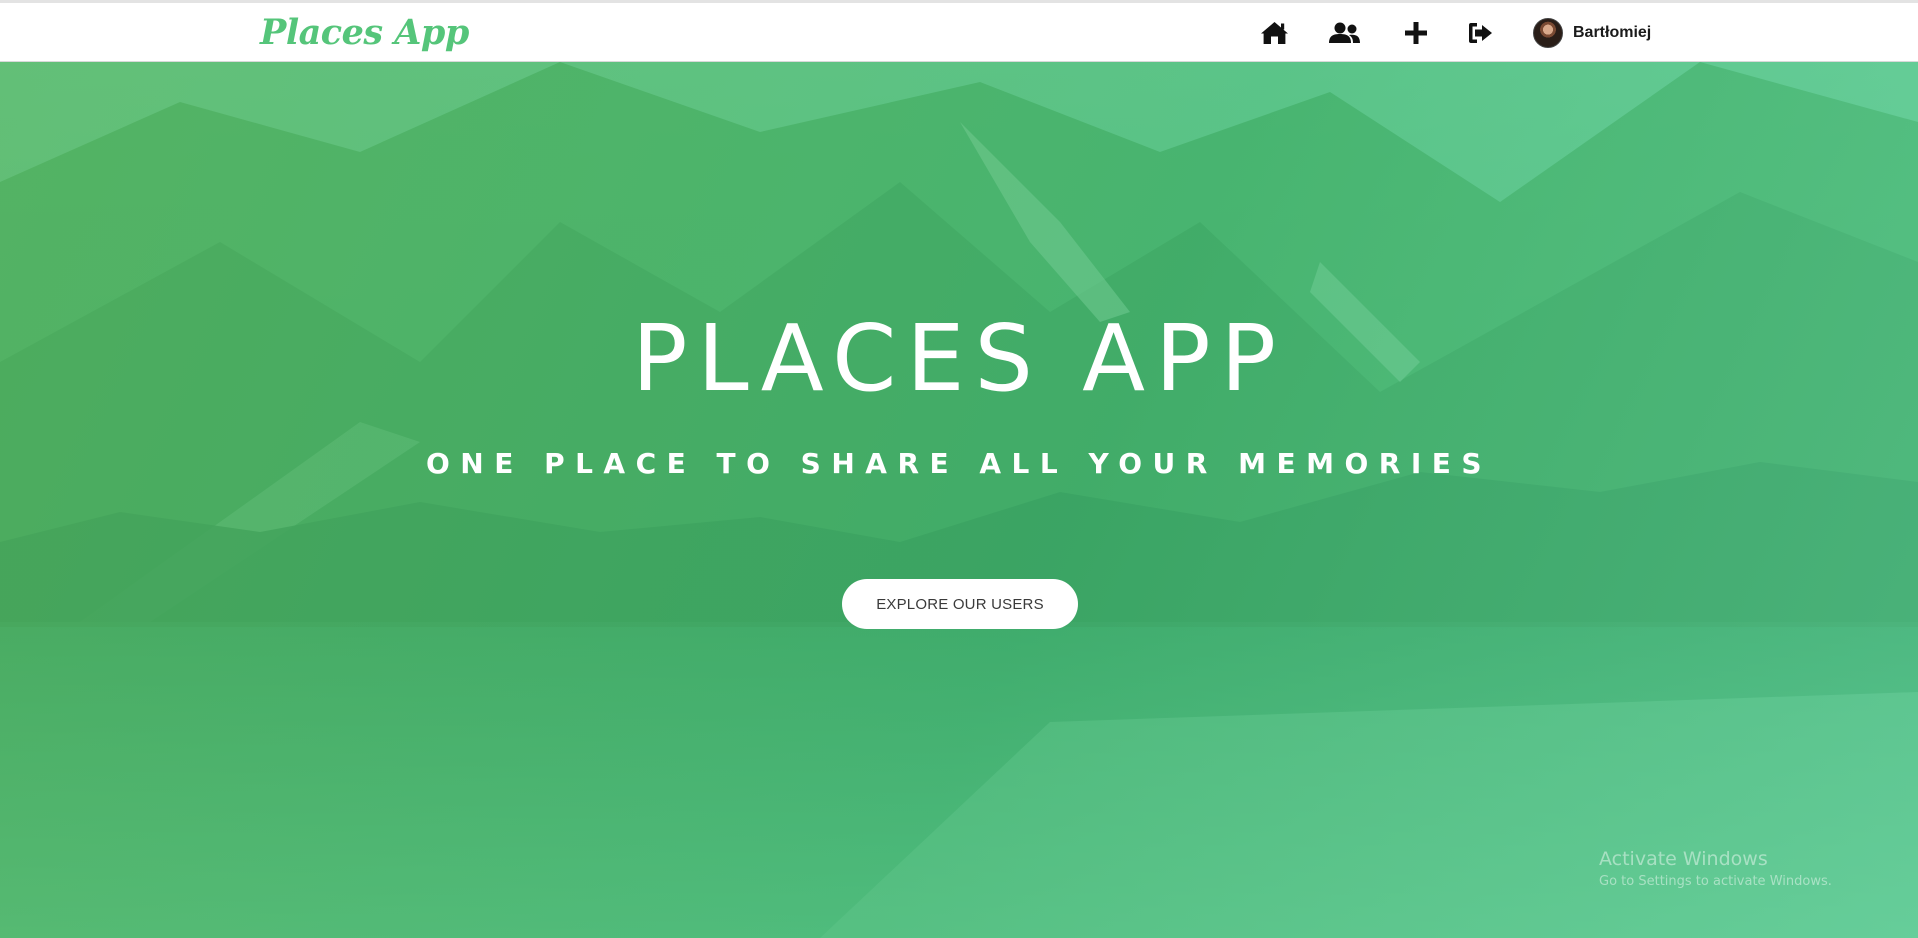  Describe the element at coordinates (1344, 33) in the screenshot. I see `users-icon` at that location.